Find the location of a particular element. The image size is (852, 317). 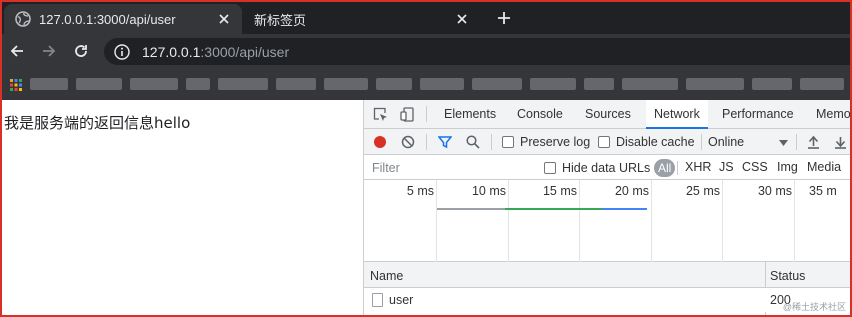

inspect-element-icon is located at coordinates (380, 114).